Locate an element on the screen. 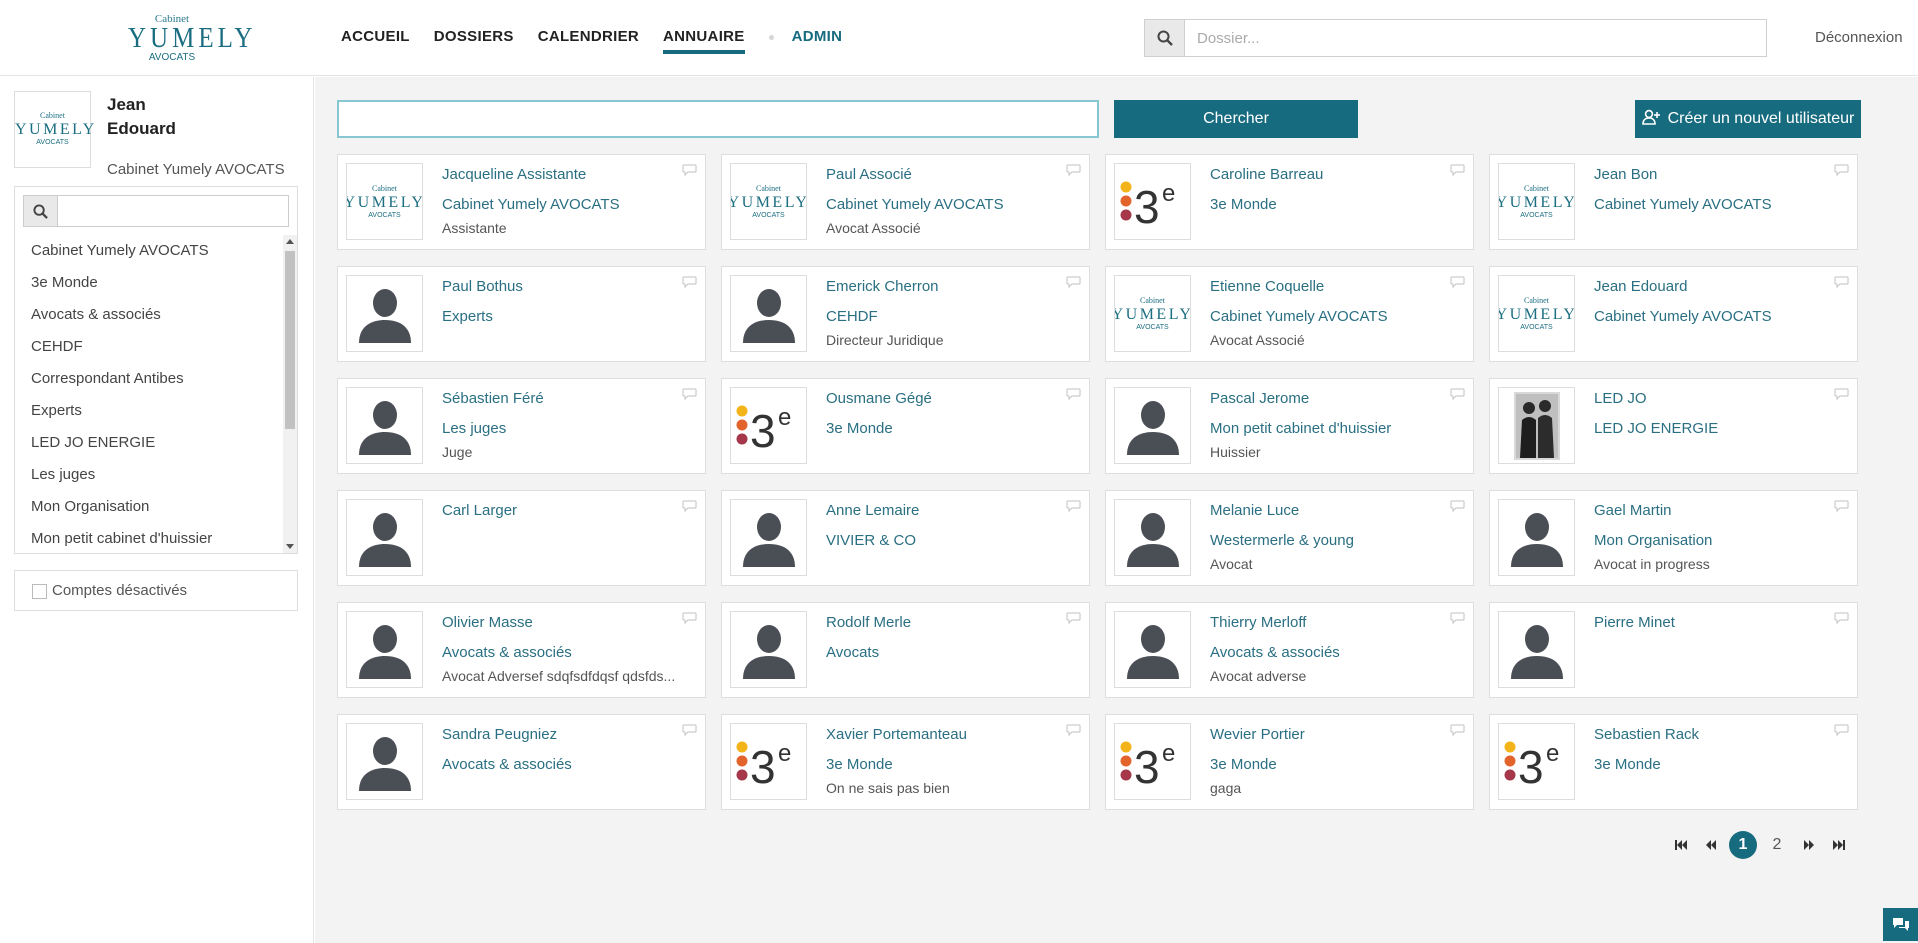  org-list-item: Mon petit cabinet d'huissier is located at coordinates (149, 539).